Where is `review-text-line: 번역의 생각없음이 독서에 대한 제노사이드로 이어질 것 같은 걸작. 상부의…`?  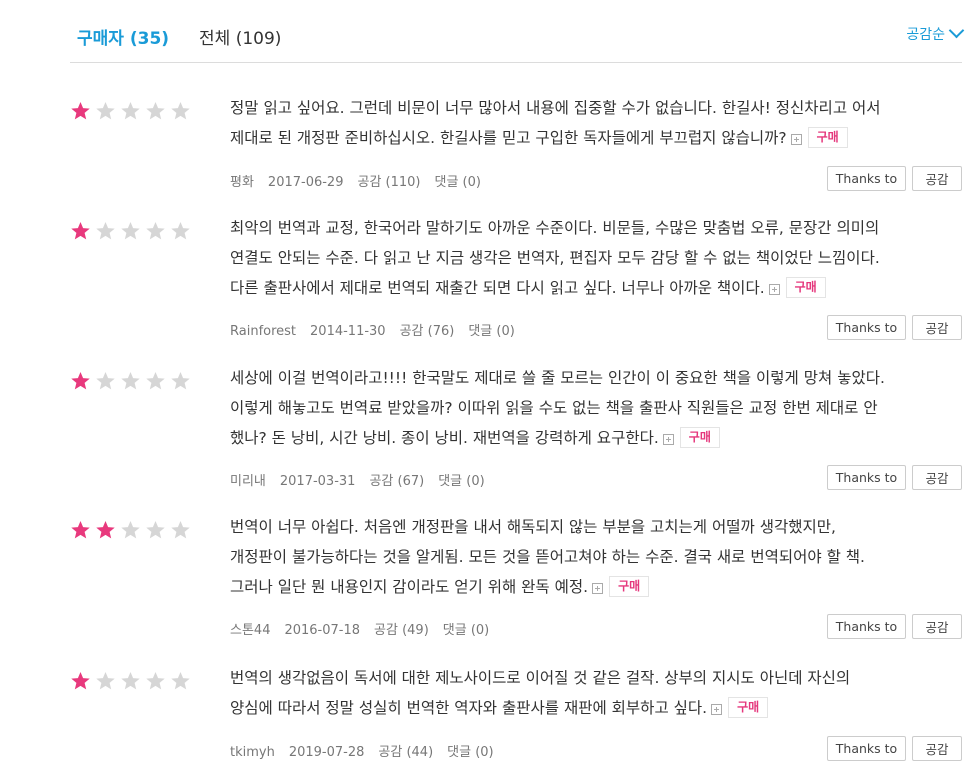 review-text-line: 번역의 생각없음이 독서에 대한 제노사이드로 이어질 것 같은 걸작. 상부의… is located at coordinates (600, 678).